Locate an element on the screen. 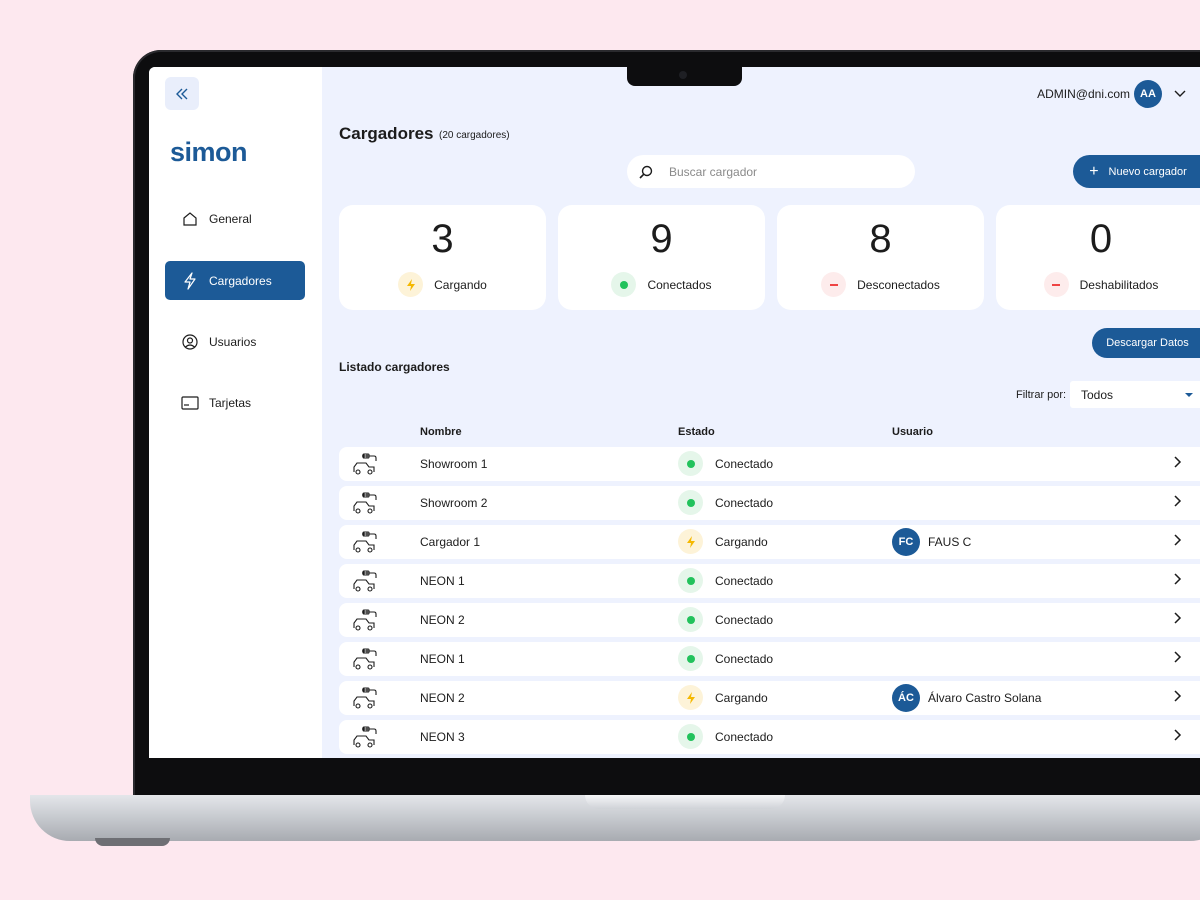 This screenshot has height=900, width=1200. charger-name: NEON 3 is located at coordinates (442, 737).